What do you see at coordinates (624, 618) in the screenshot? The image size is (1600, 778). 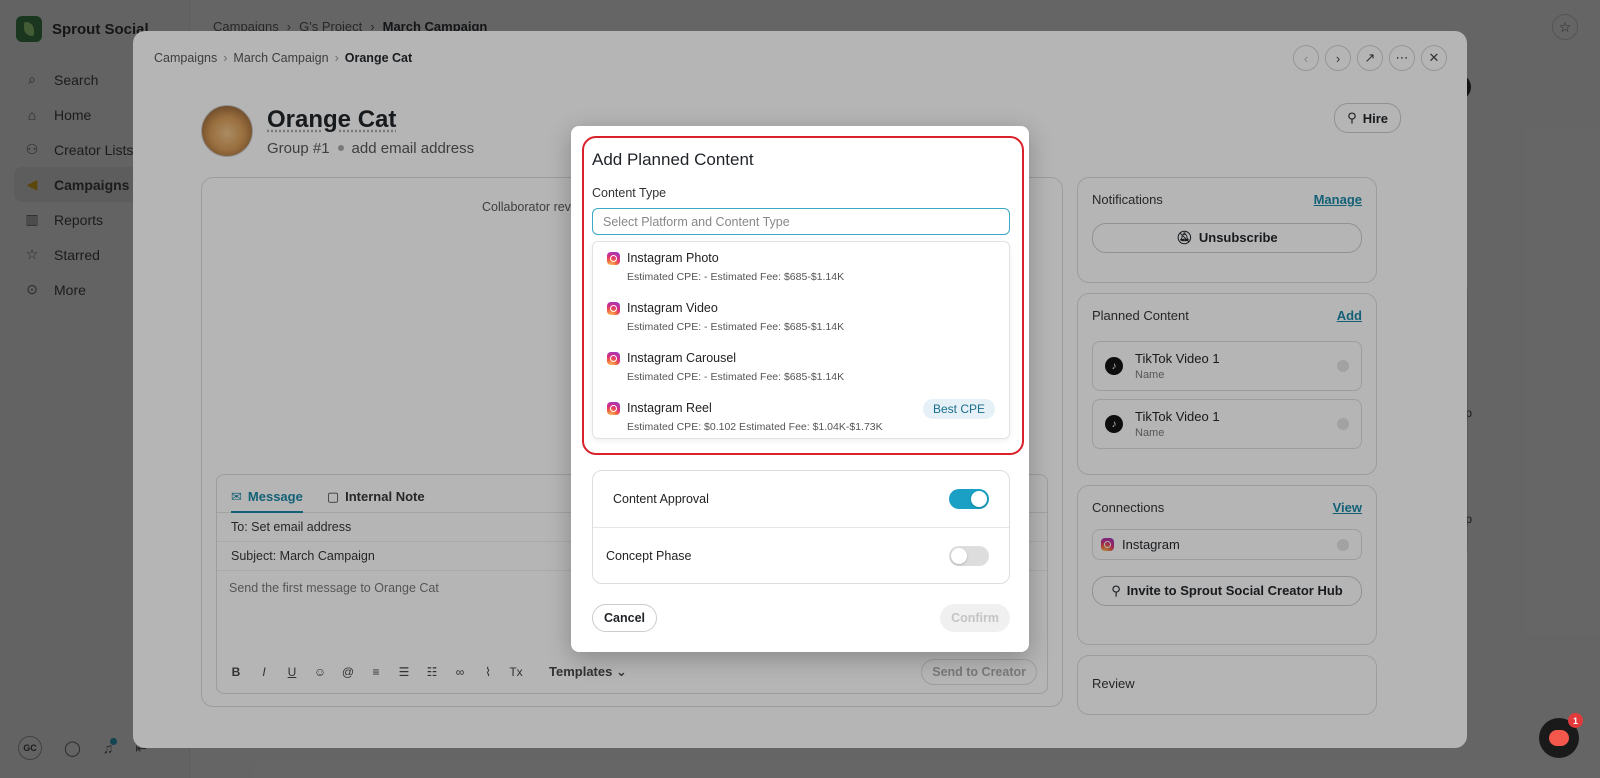 I see `cancel-button: Cancel` at bounding box center [624, 618].